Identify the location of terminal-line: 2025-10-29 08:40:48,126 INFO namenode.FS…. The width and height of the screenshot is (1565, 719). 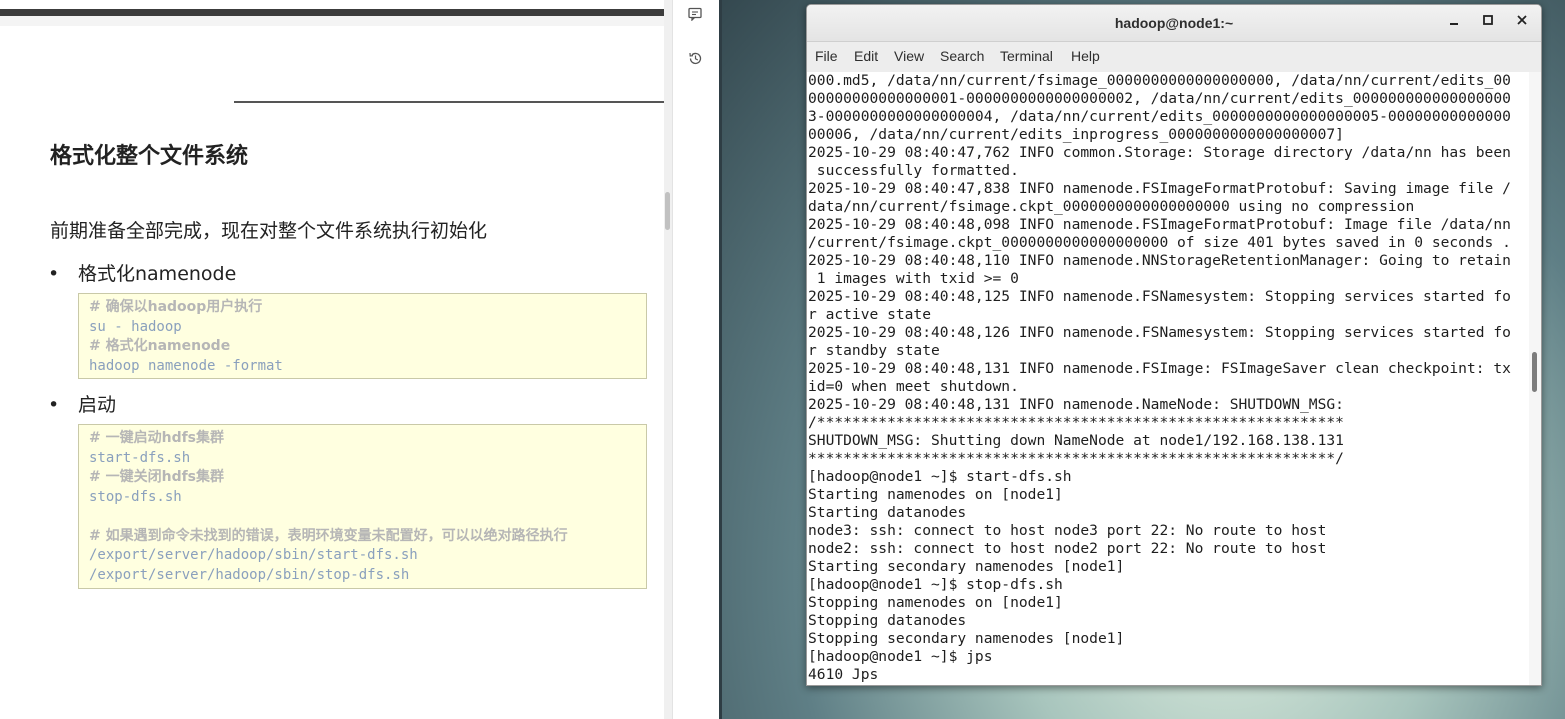
(1159, 332).